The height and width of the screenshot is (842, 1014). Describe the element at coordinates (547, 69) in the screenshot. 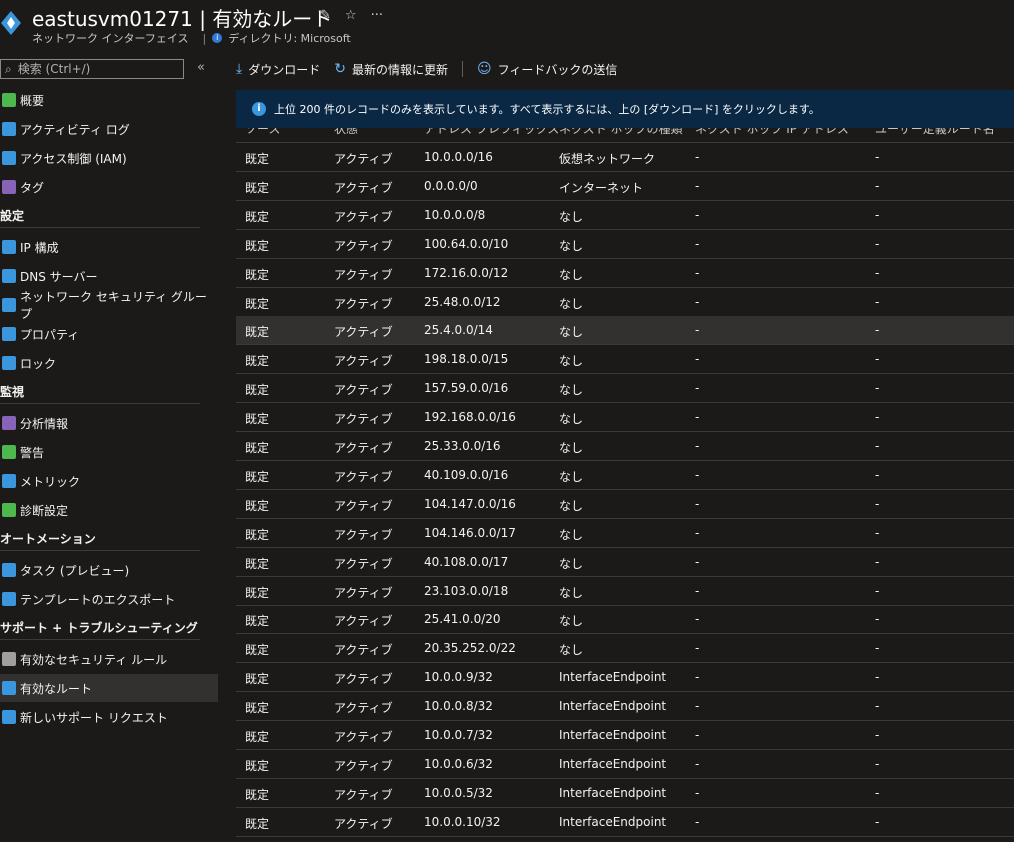

I see `feedback-button: ☺ フィードバックの送信` at that location.